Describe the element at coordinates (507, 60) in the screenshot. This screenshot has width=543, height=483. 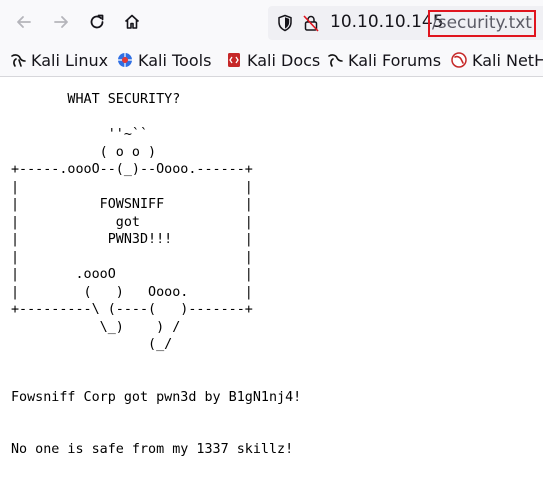
I see `bookmark-label: Kali NetH` at that location.